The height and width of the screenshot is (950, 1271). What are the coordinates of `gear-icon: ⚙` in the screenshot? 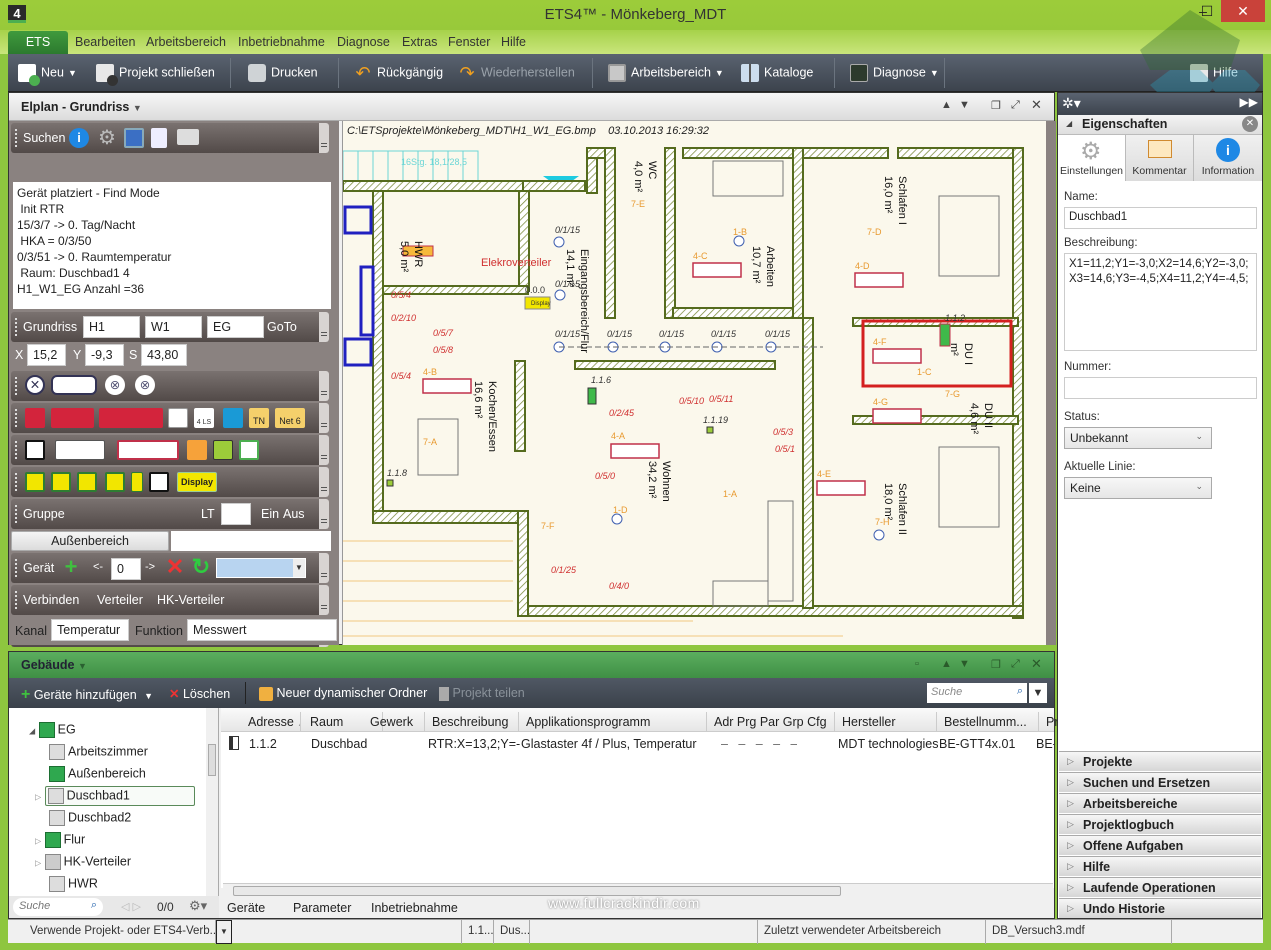 It's located at (107, 138).